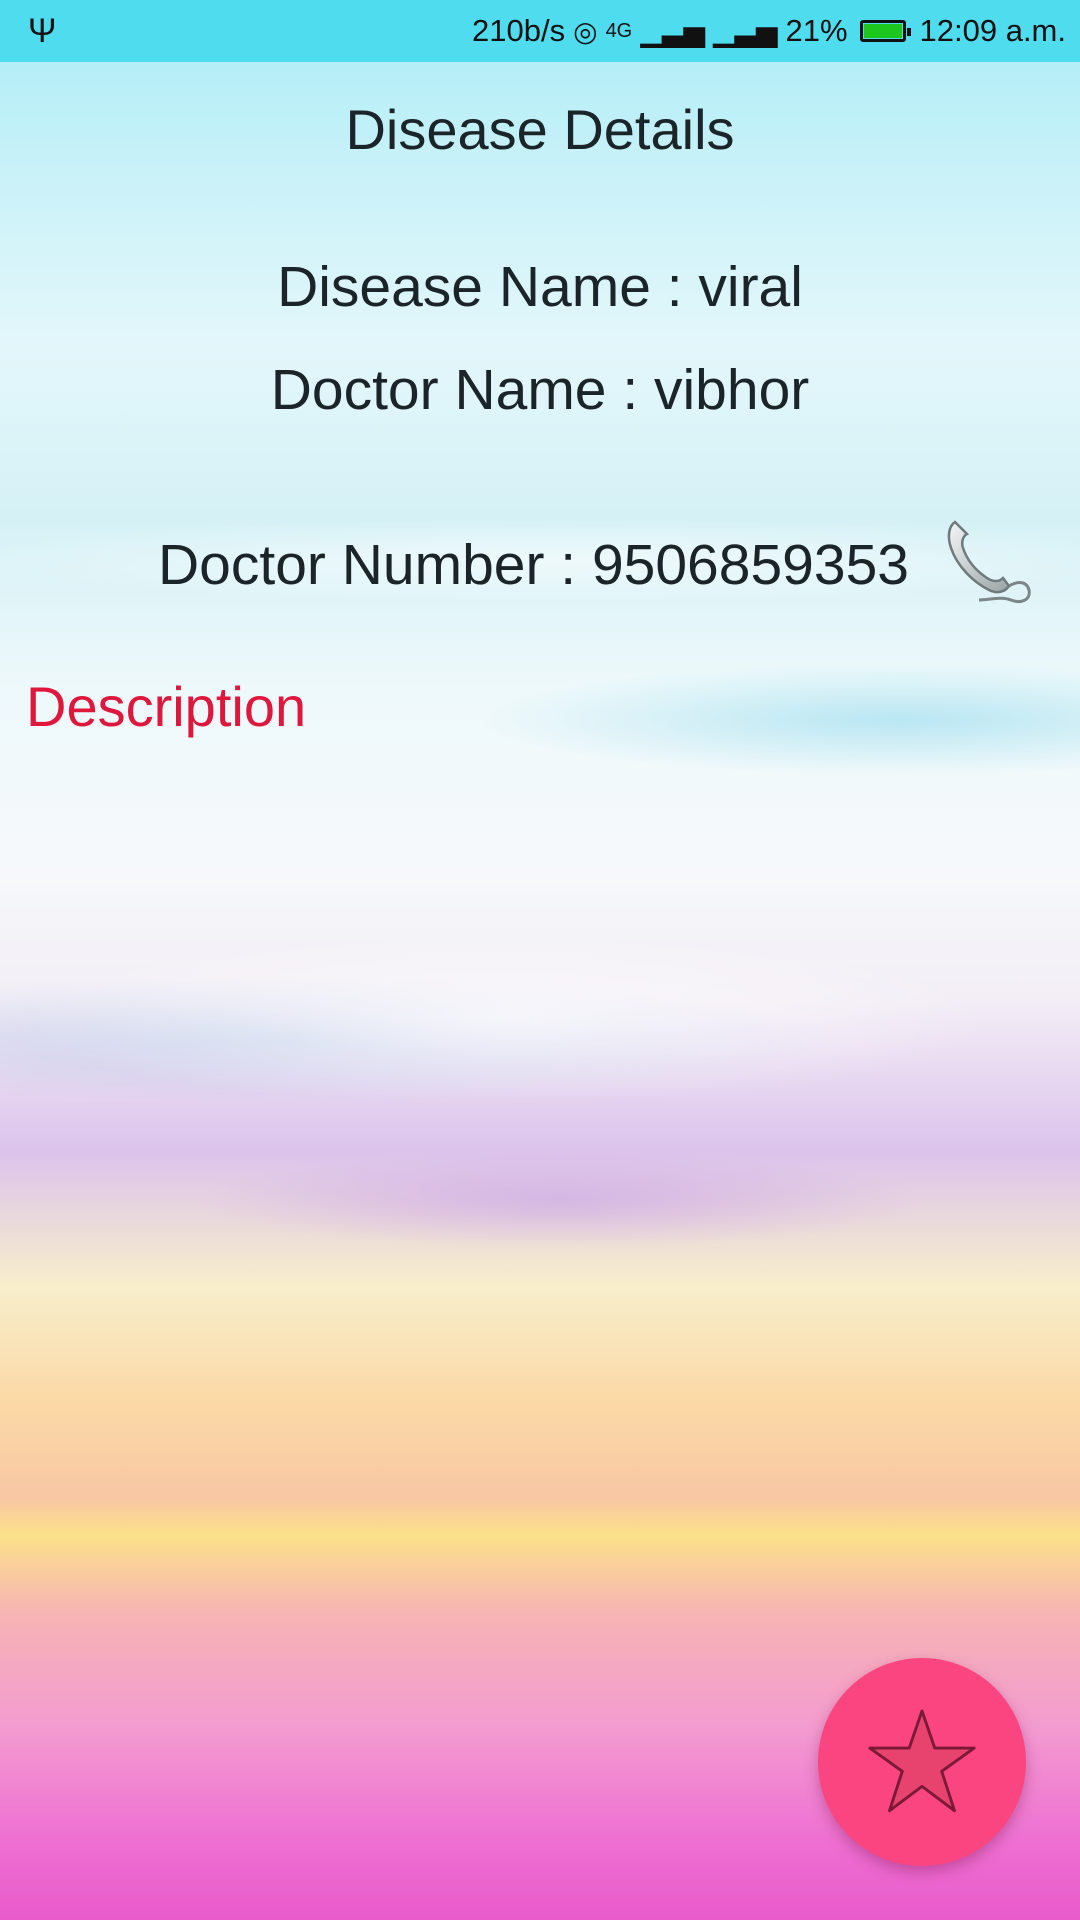 This screenshot has height=1920, width=1080. Describe the element at coordinates (519, 30) in the screenshot. I see `net-speed: 210b/s` at that location.